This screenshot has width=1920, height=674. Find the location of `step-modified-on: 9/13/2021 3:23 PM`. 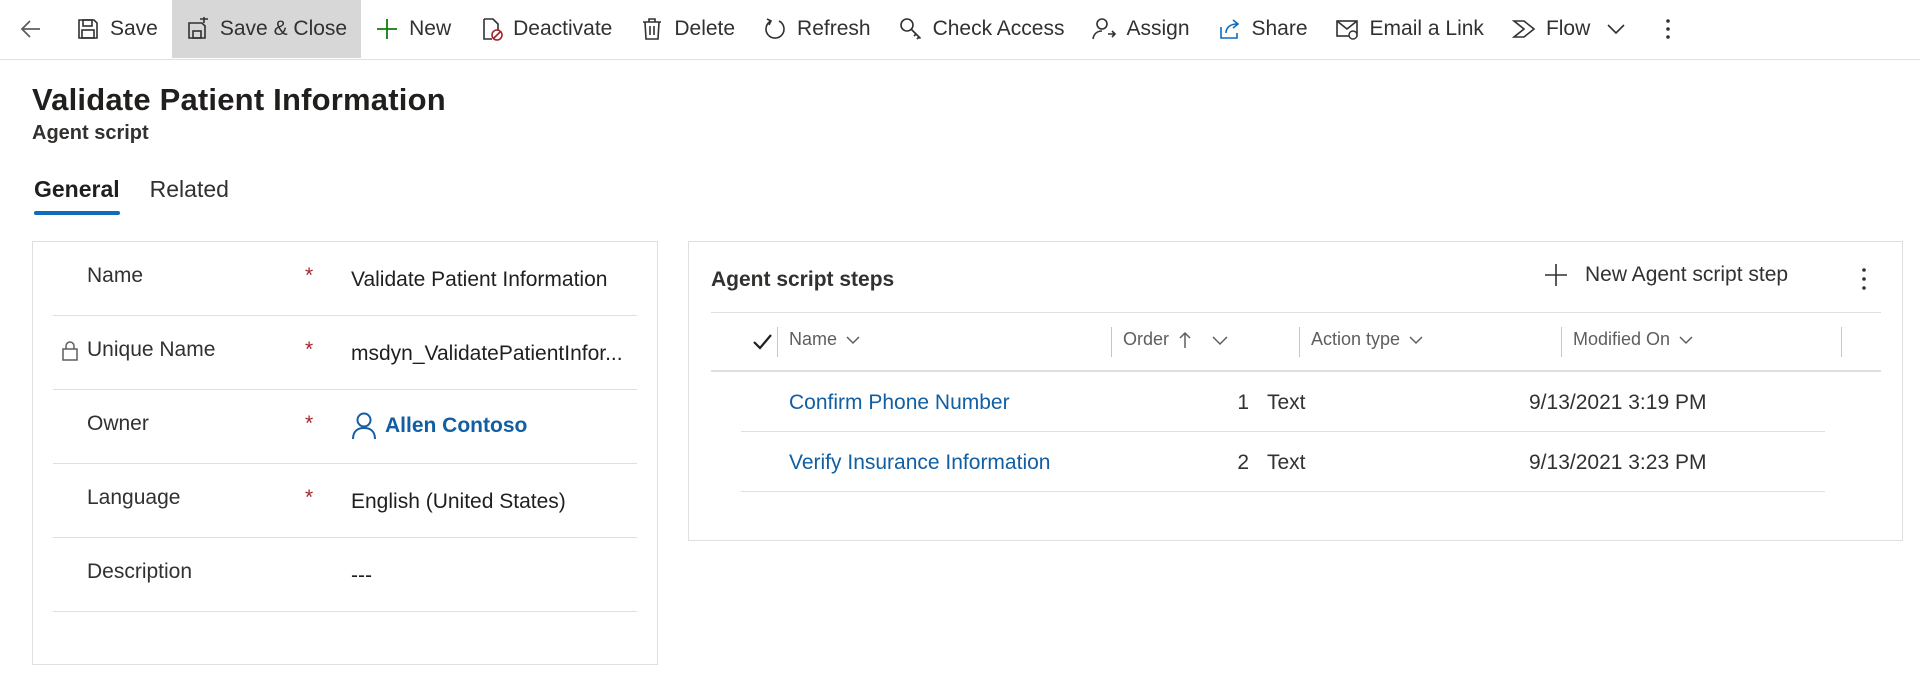

step-modified-on: 9/13/2021 3:23 PM is located at coordinates (1618, 462).